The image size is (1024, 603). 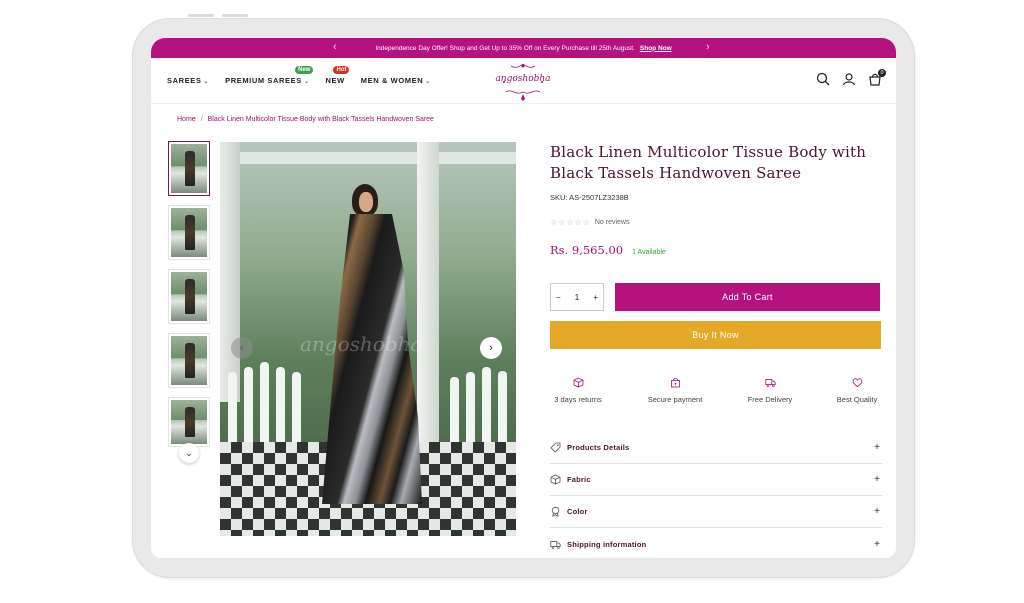 What do you see at coordinates (823, 79) in the screenshot?
I see `search-icon` at bounding box center [823, 79].